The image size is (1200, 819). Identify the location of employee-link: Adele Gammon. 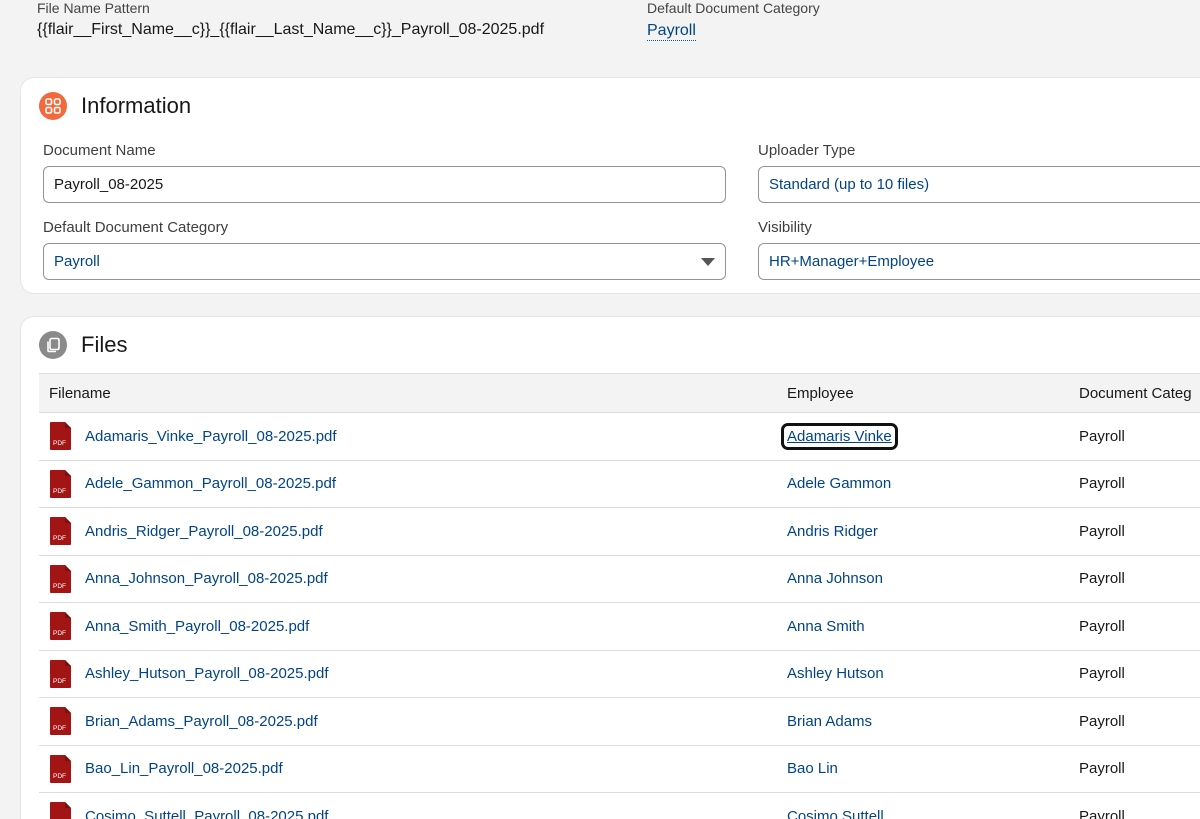
(839, 483).